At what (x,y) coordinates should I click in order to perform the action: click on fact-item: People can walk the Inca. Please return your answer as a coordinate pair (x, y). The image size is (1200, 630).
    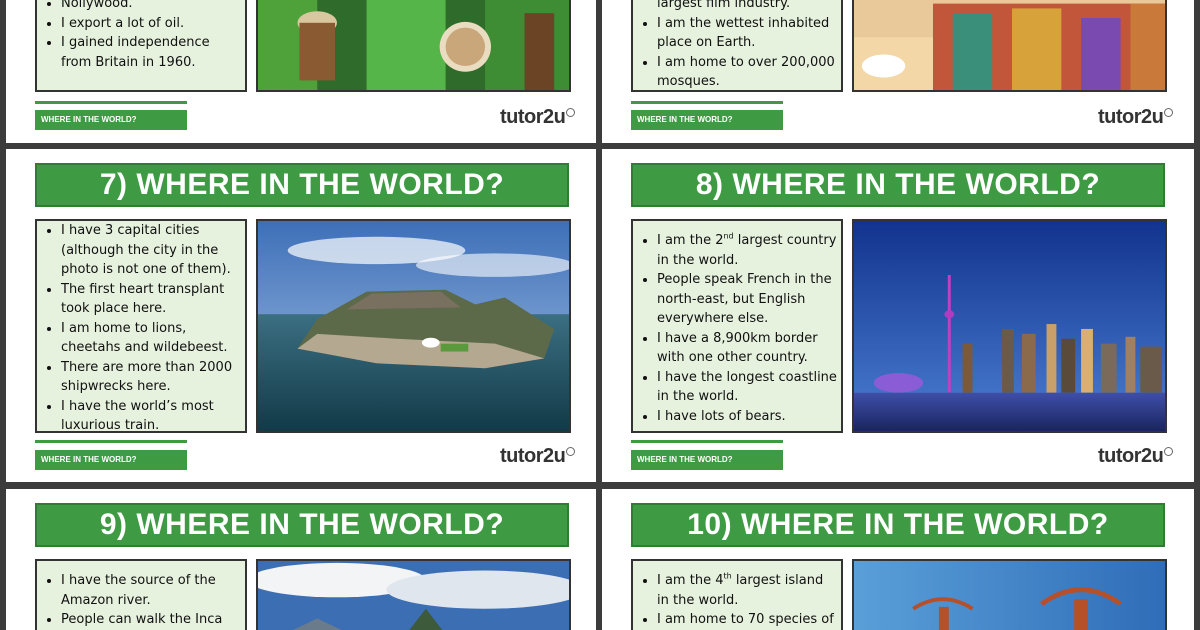
    Looking at the image, I should click on (151, 620).